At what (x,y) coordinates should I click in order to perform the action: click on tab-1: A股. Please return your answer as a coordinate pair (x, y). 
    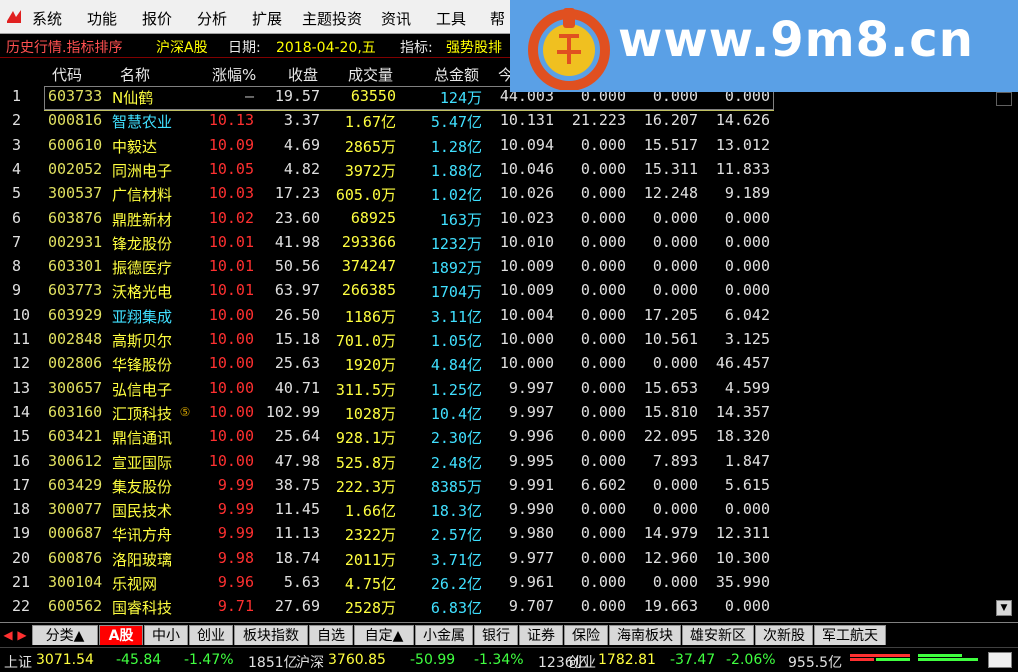
    Looking at the image, I should click on (121, 635).